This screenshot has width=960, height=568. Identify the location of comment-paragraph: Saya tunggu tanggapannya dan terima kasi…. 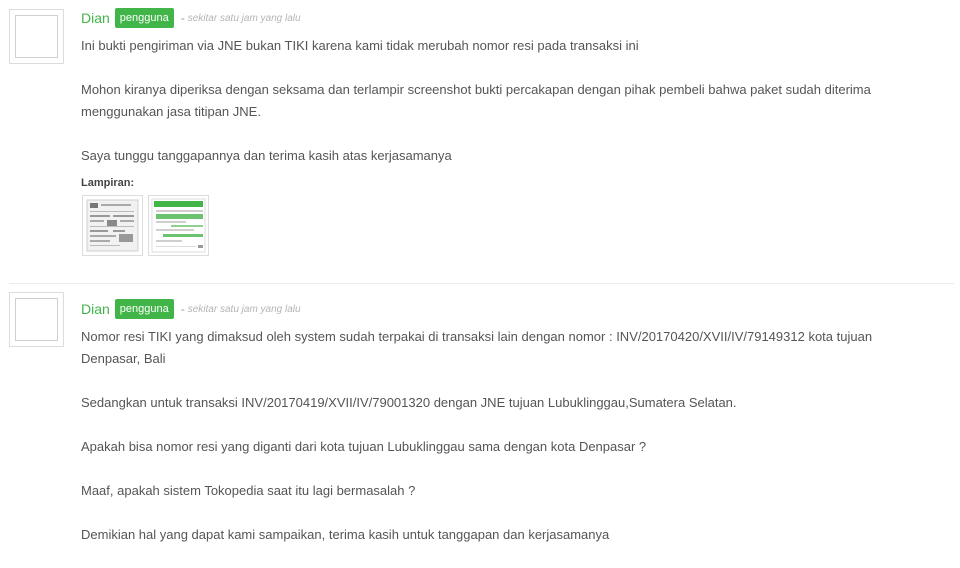
(266, 155).